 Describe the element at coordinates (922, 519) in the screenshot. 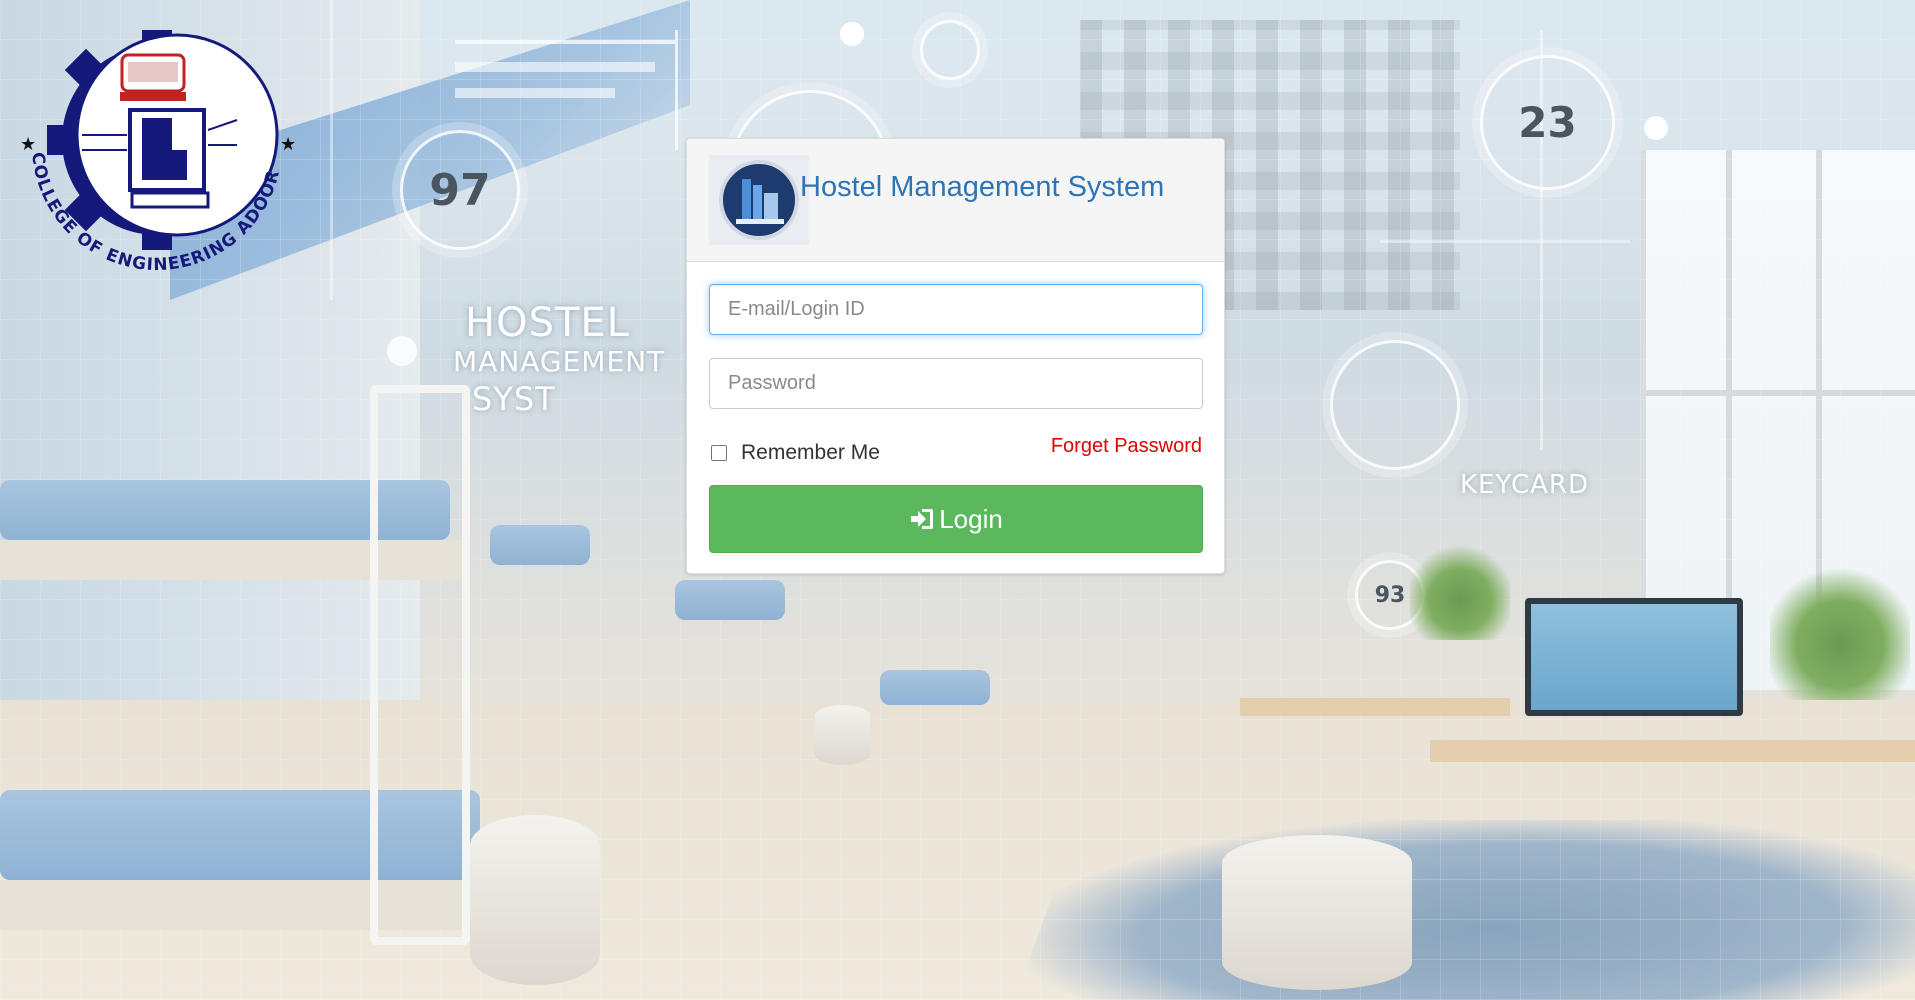

I see `sign-in-icon` at that location.